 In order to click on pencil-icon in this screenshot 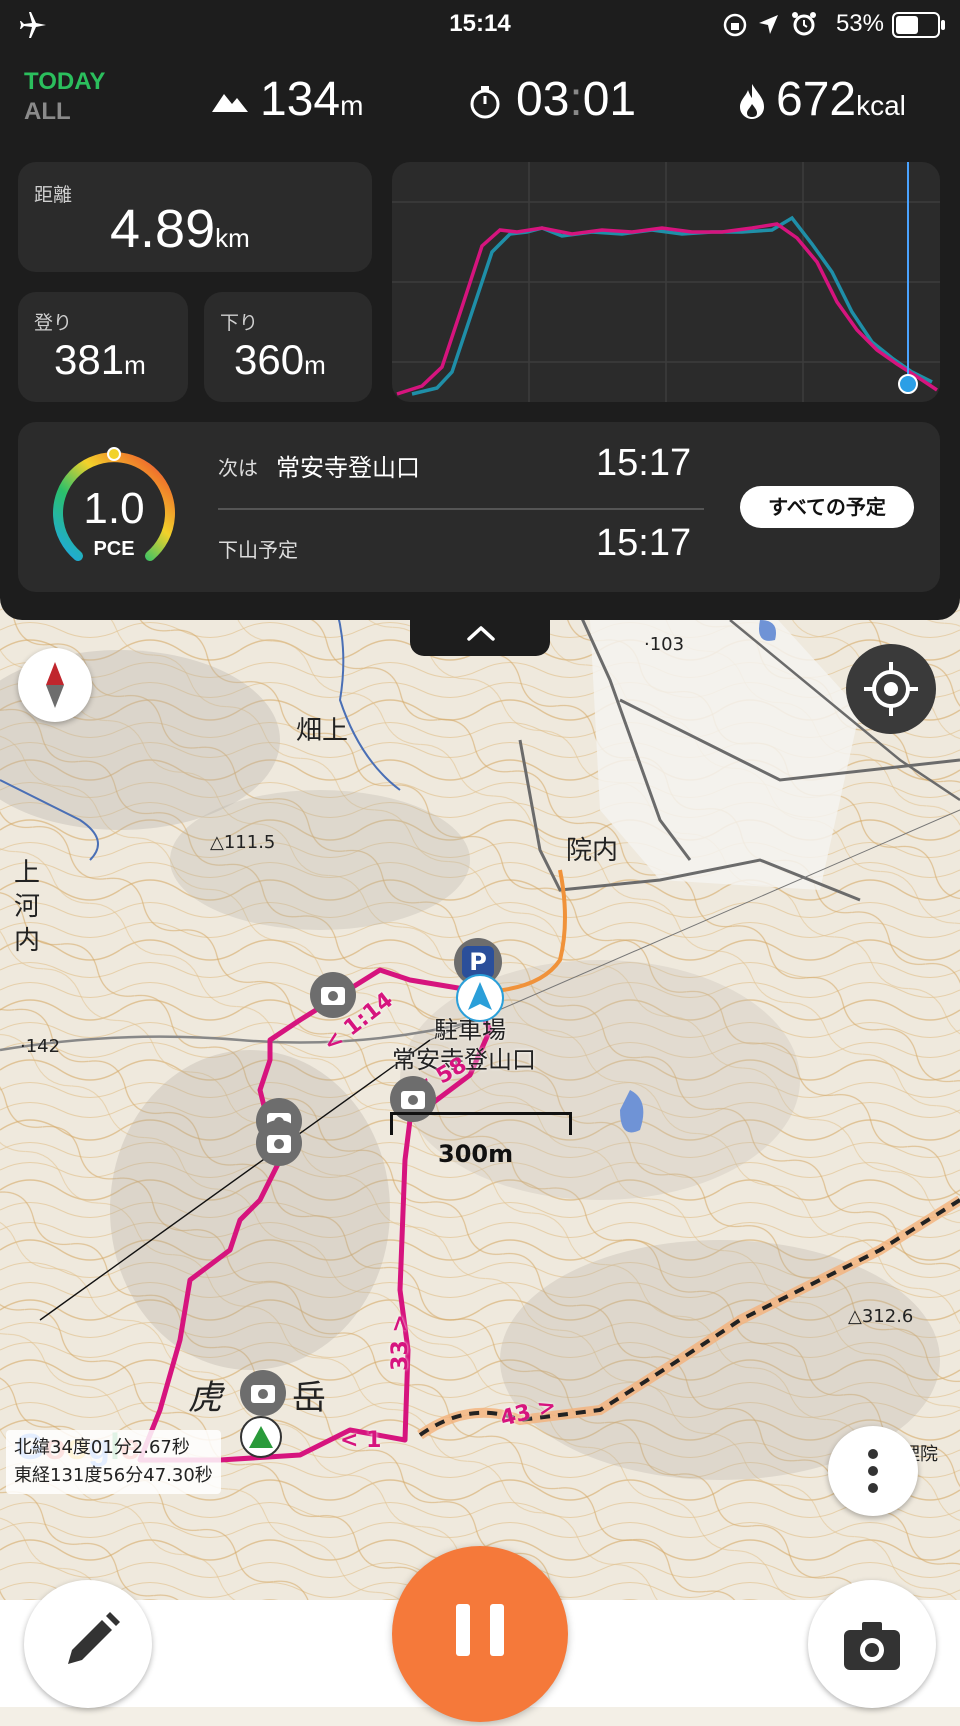, I will do `click(94, 1638)`.